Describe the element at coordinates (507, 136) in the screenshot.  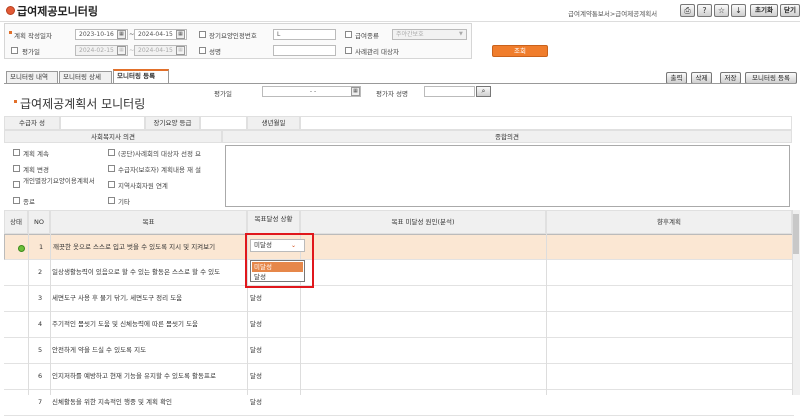
I see `overall-opinion-label: 종합의견` at that location.